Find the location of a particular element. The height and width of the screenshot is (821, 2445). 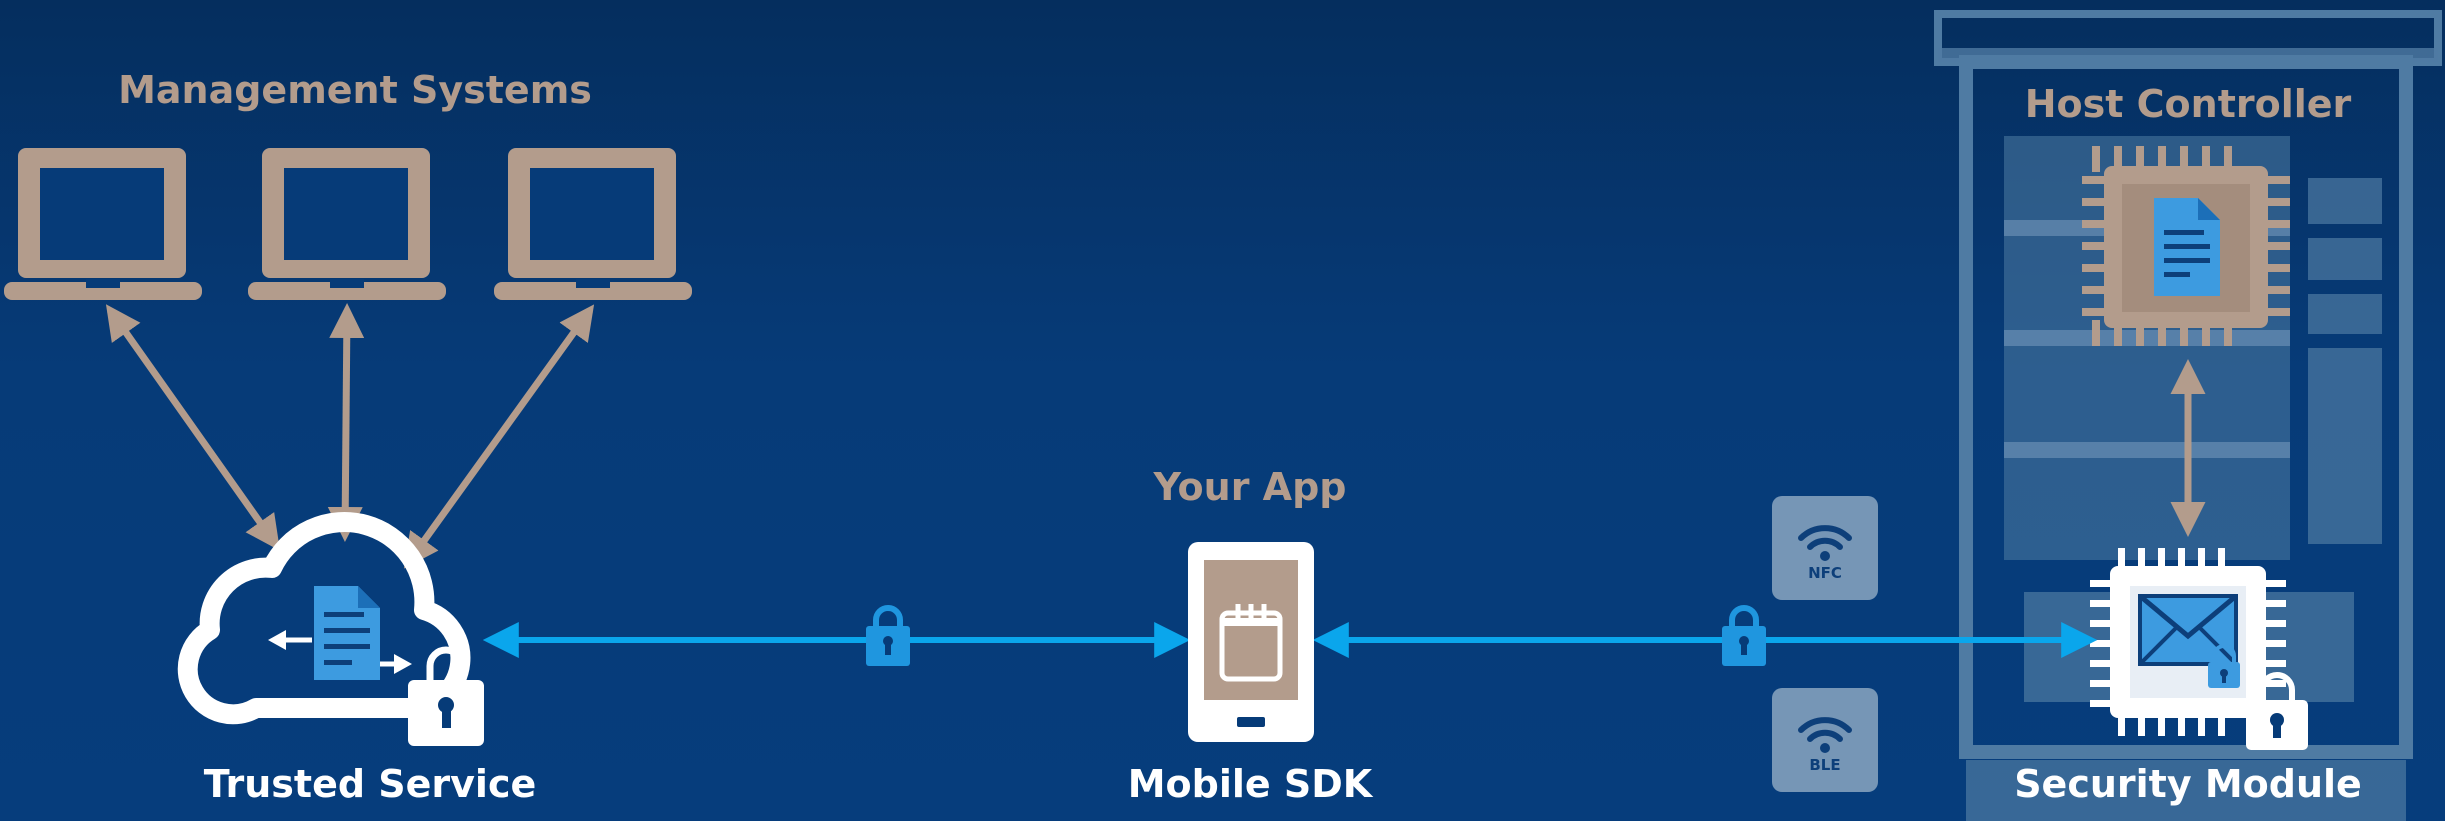

nfc-label: NFC is located at coordinates (1825, 573).